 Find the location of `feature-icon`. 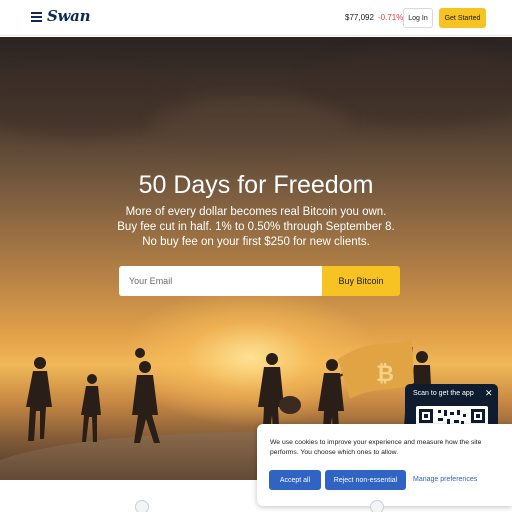

feature-icon is located at coordinates (142, 506).